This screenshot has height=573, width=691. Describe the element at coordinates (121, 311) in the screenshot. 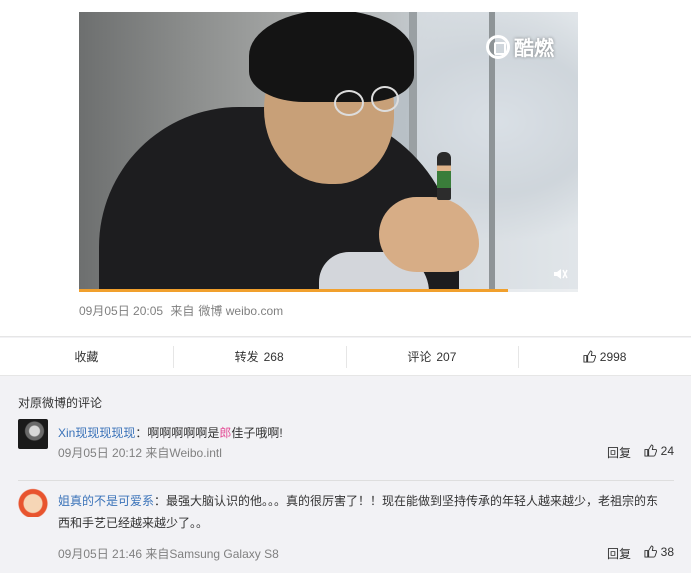

I see `post-date: 09月05日 20:05` at that location.